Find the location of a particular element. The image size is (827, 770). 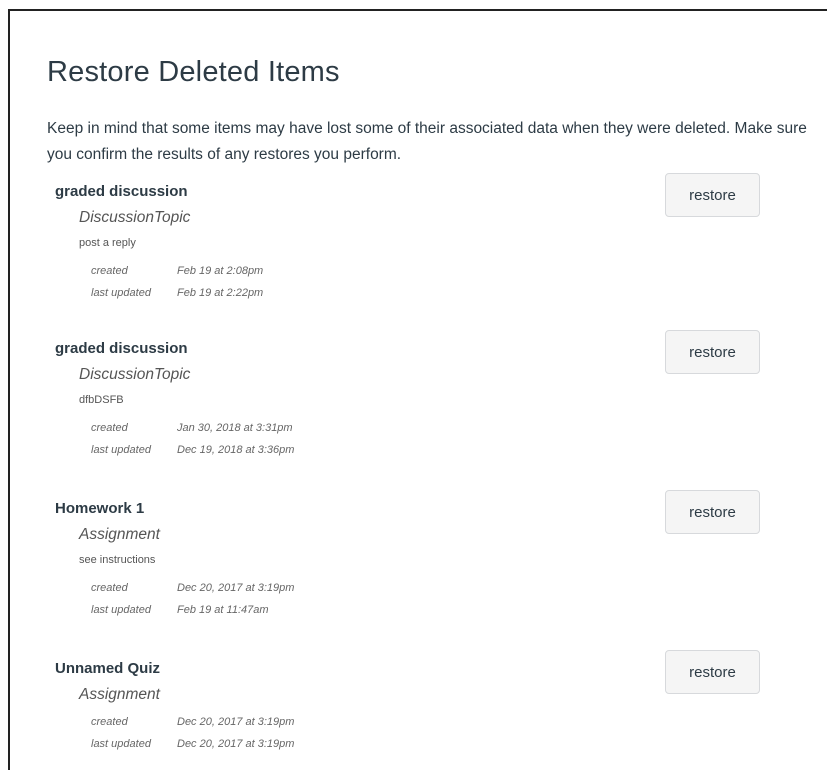

item-title: Unnamed Quiz is located at coordinates (108, 668).